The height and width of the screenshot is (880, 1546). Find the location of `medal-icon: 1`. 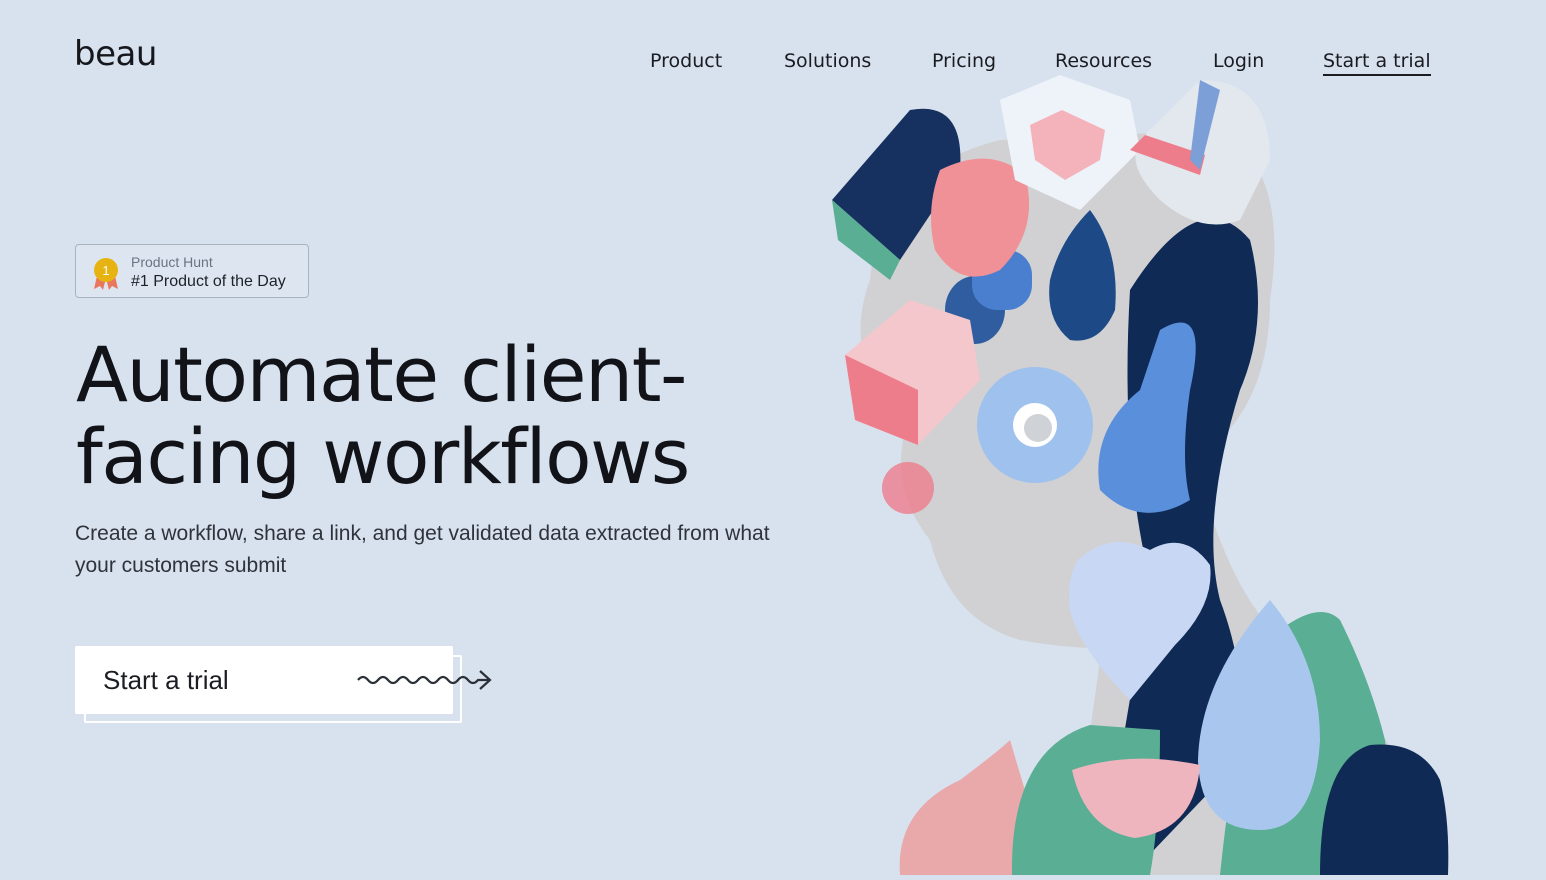

medal-icon: 1 is located at coordinates (106, 276).